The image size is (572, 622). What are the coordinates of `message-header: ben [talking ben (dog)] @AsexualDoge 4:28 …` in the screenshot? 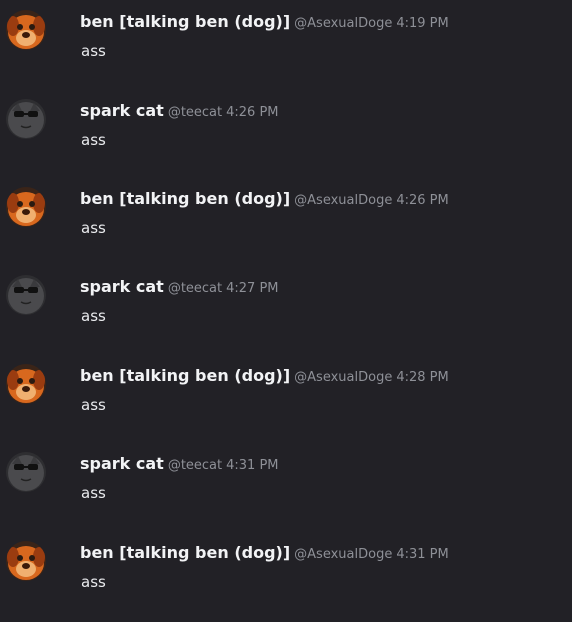 It's located at (264, 377).